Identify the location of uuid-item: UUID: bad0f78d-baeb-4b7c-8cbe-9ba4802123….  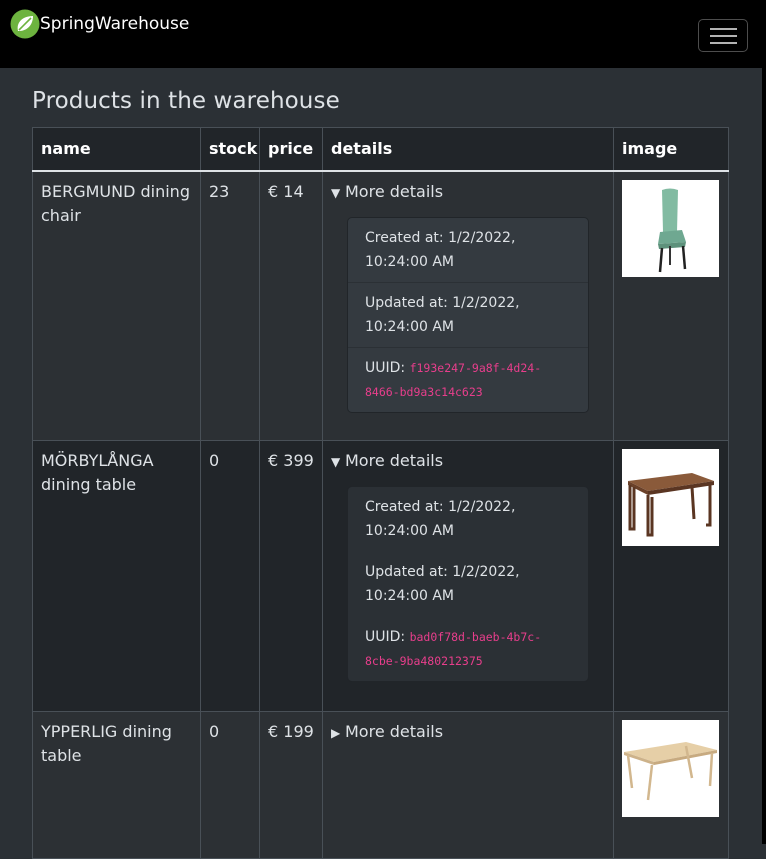
(468, 649).